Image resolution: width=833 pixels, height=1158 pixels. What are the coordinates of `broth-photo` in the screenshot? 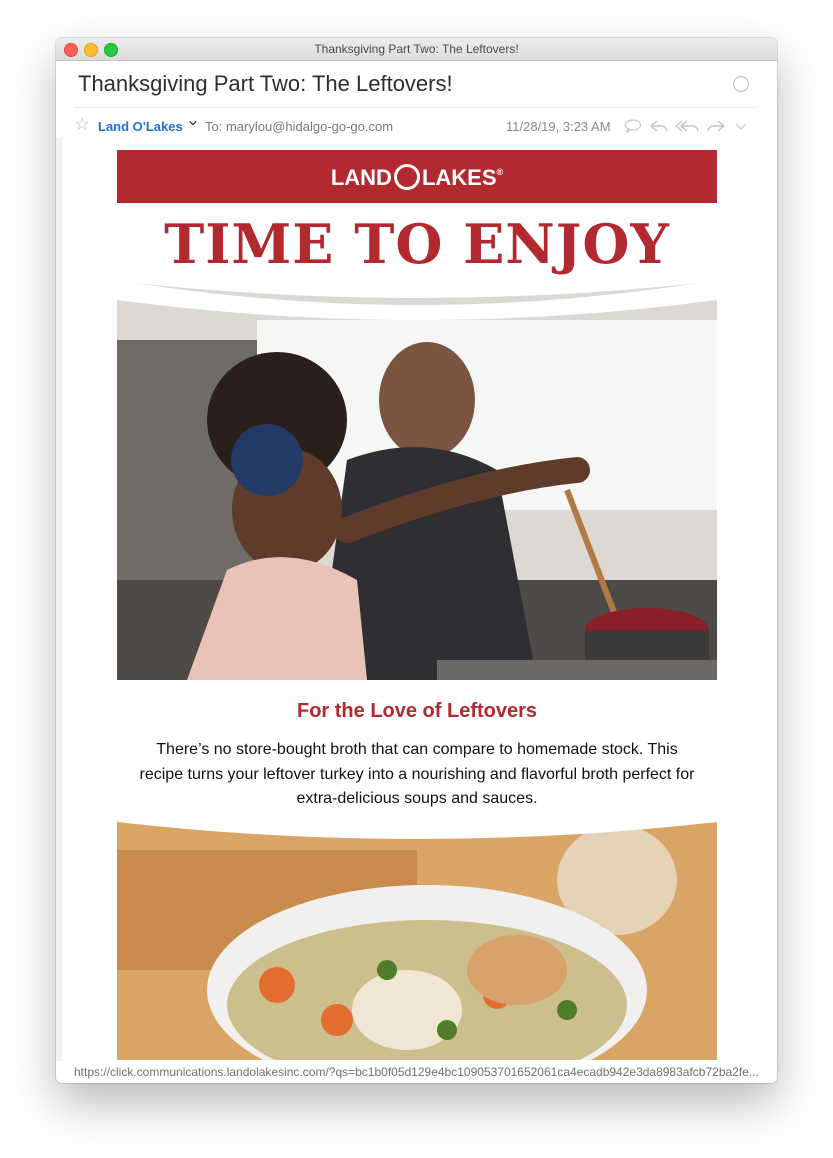 It's located at (417, 940).